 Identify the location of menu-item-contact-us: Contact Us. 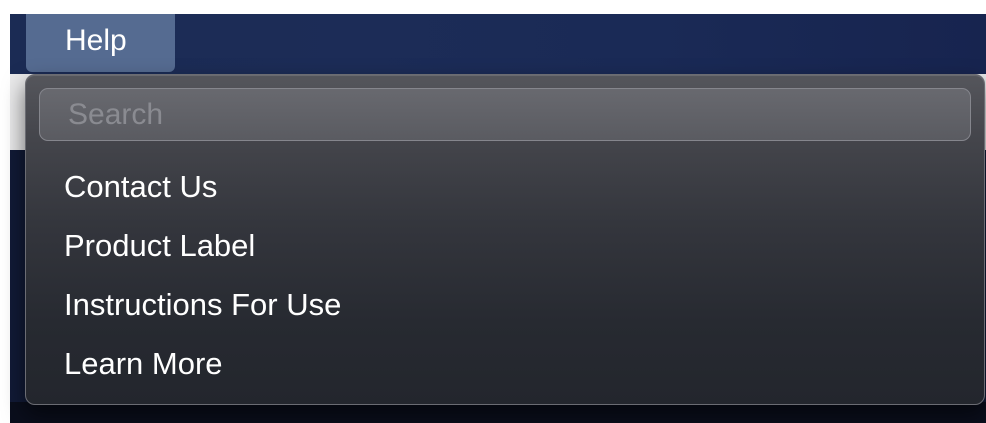
(505, 187).